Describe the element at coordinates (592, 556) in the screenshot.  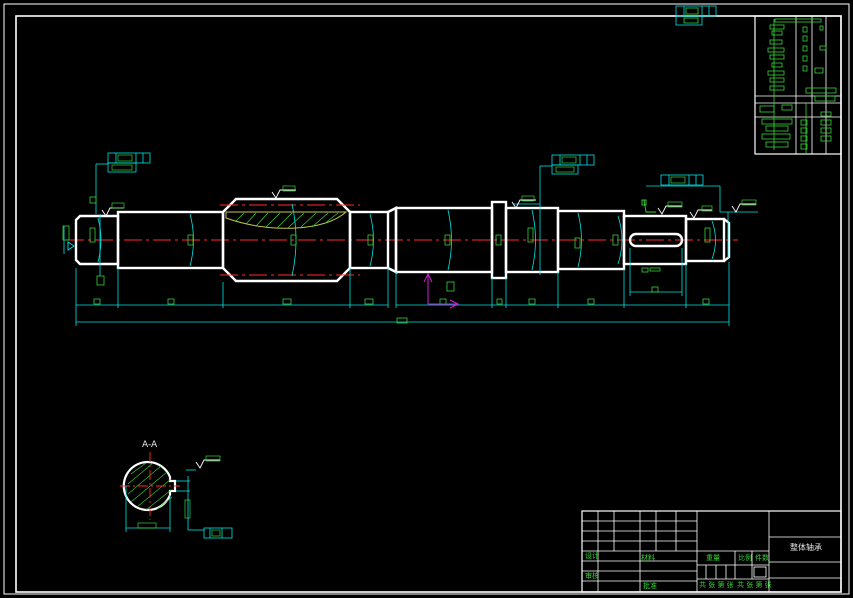
I see `title-row-design: 设计` at that location.